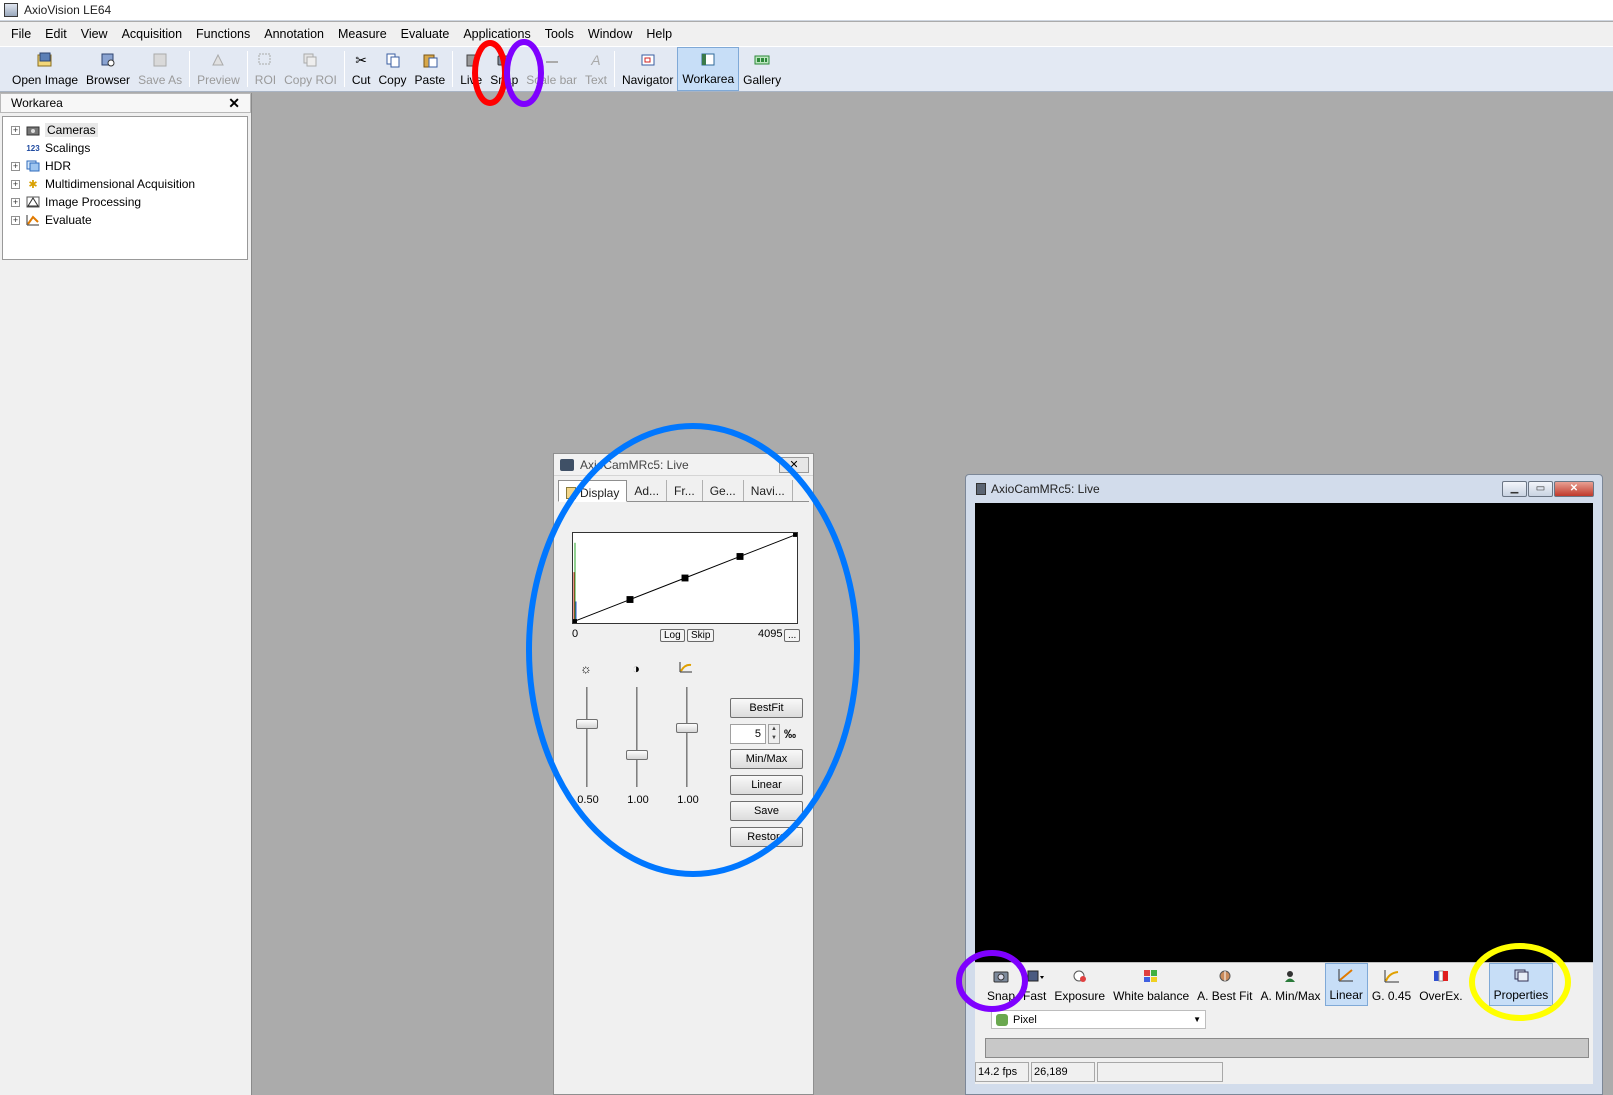 Image resolution: width=1613 pixels, height=1095 pixels. What do you see at coordinates (766, 759) in the screenshot?
I see `minmax-button: Min/Max` at bounding box center [766, 759].